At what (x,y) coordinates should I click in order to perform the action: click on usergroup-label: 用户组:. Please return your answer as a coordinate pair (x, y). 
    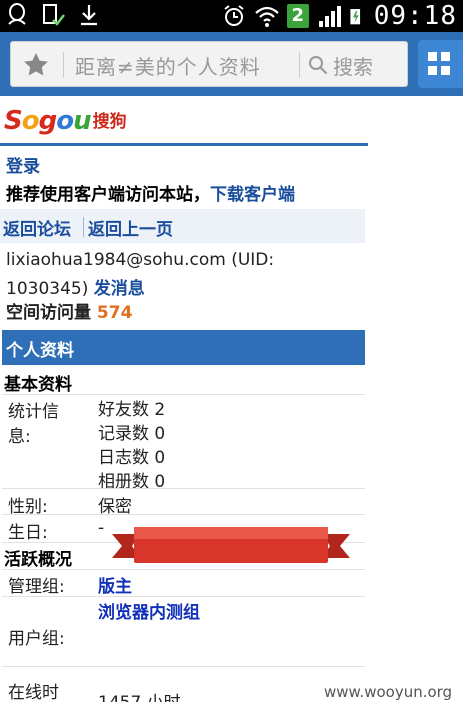
    Looking at the image, I should click on (36, 639).